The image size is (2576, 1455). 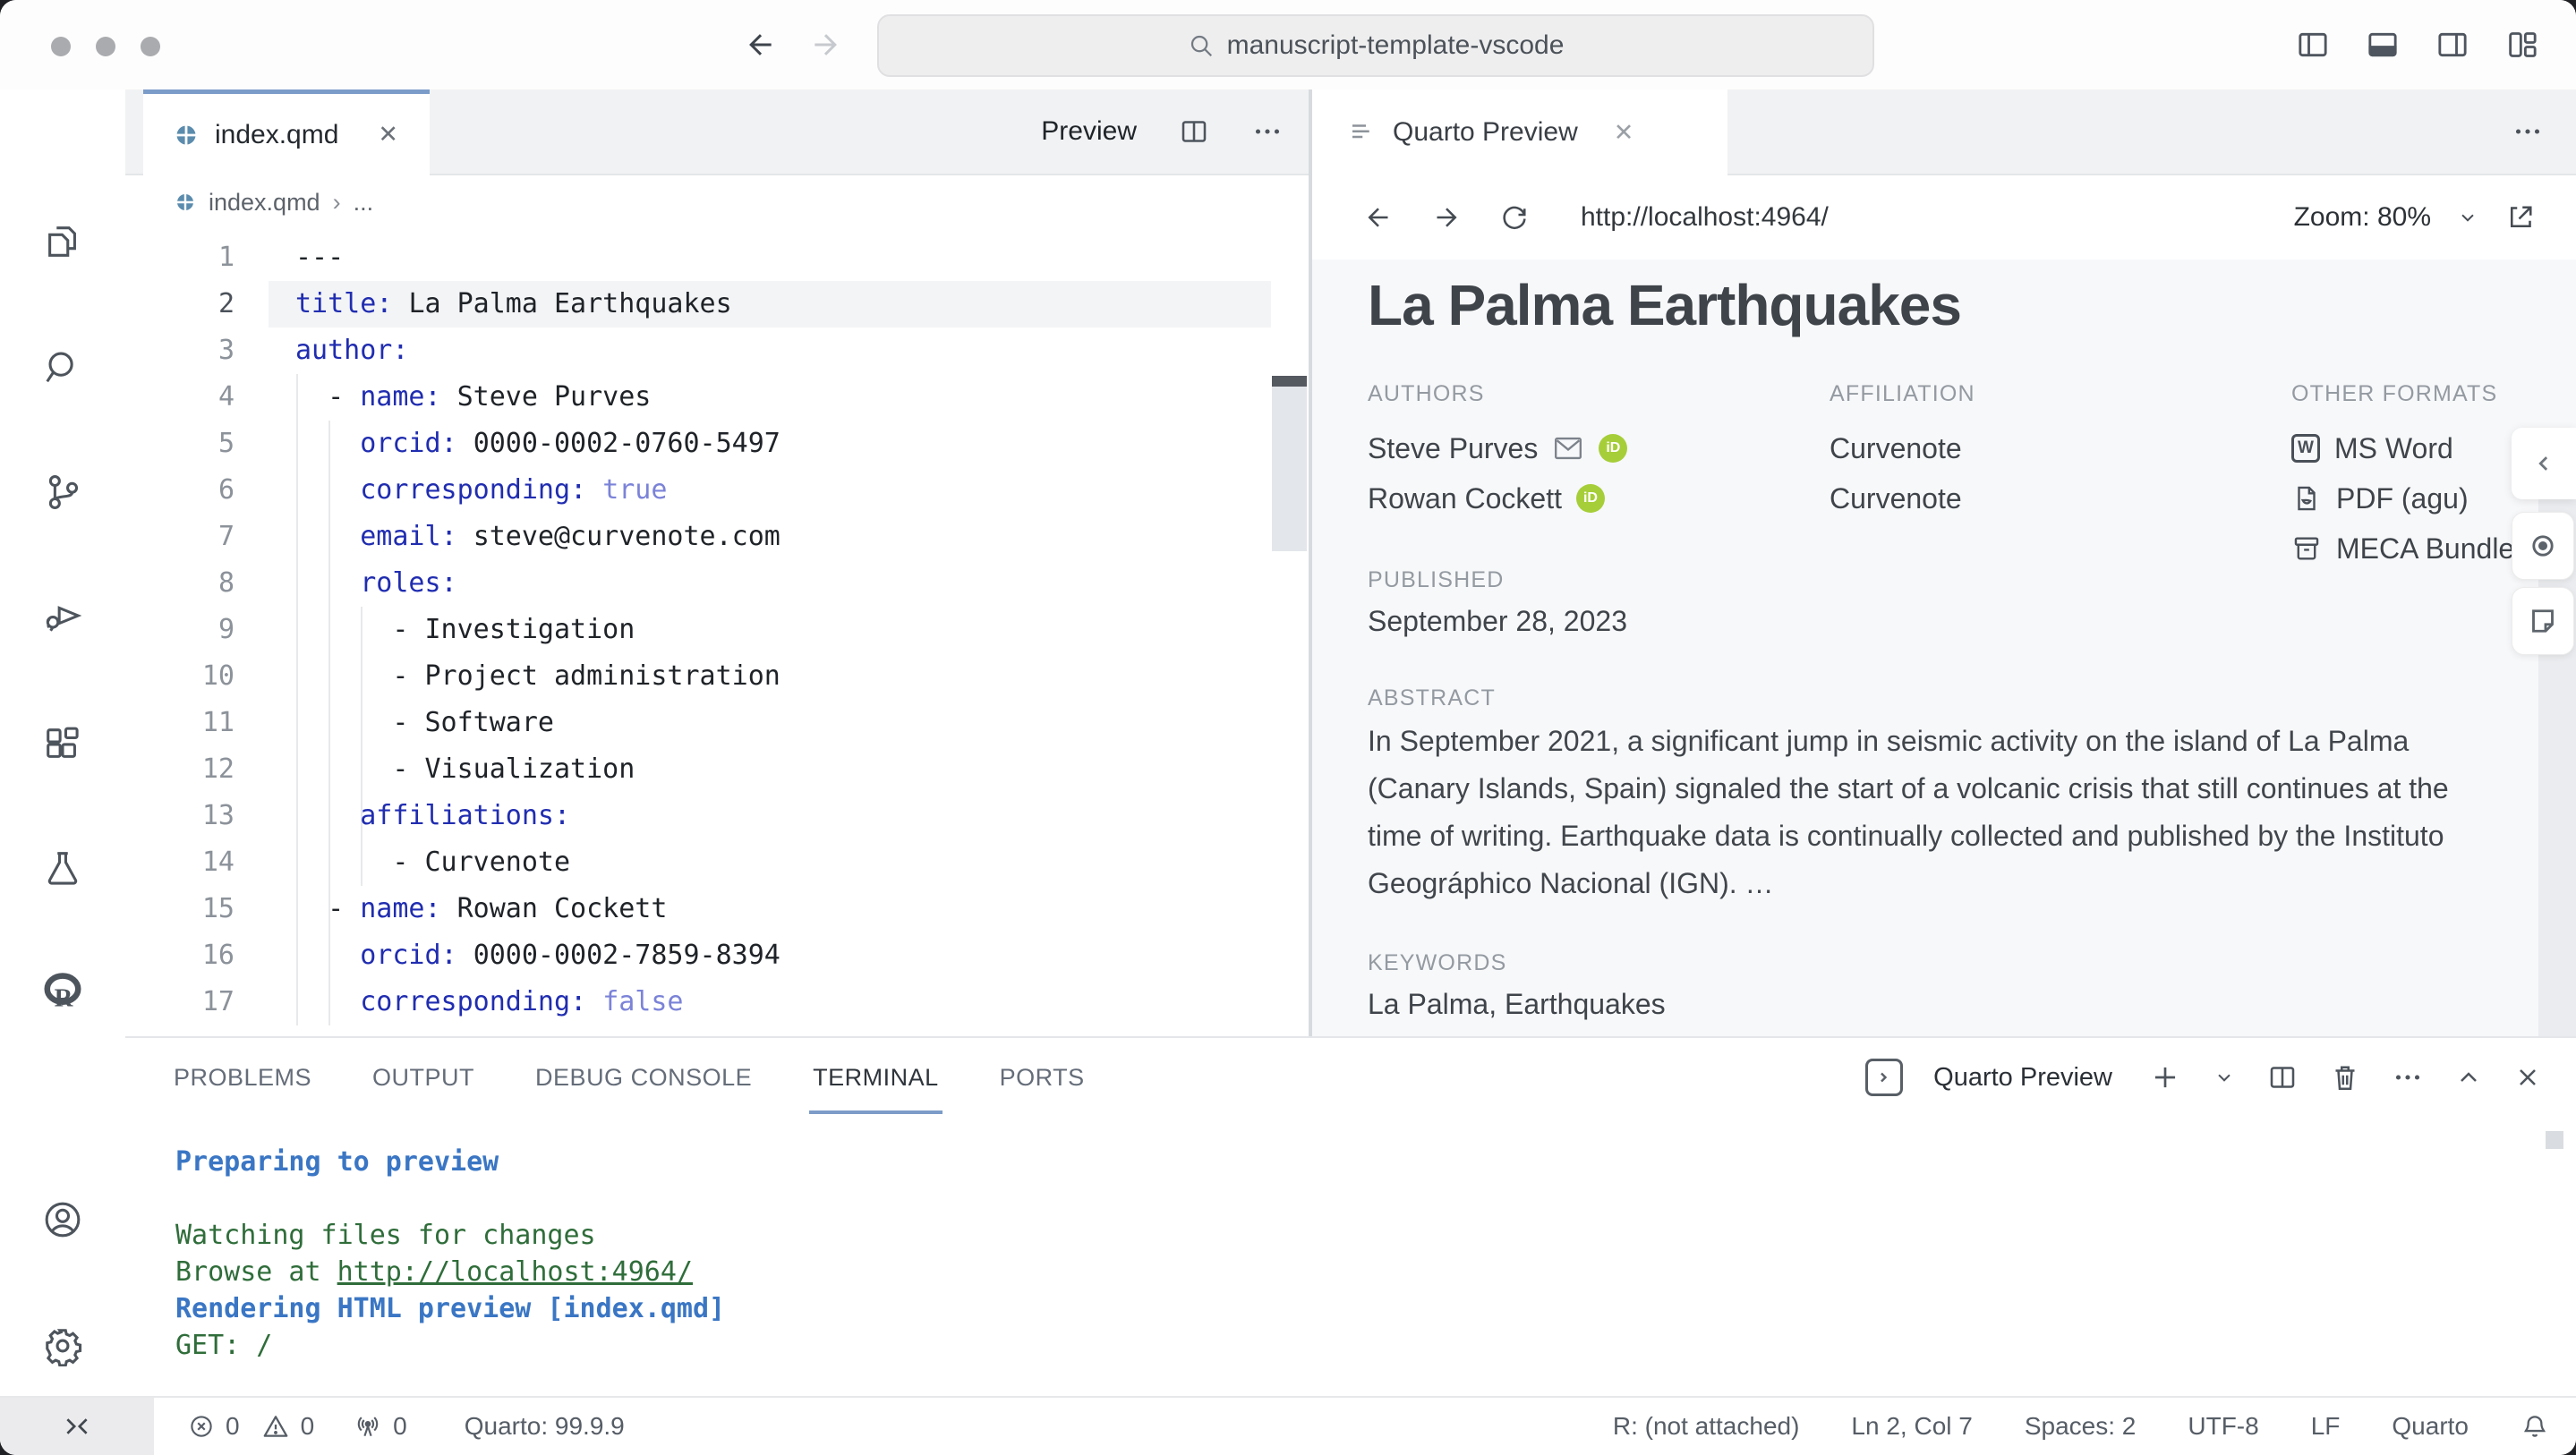 I want to click on format-row: MECA Bundle, so click(x=2402, y=548).